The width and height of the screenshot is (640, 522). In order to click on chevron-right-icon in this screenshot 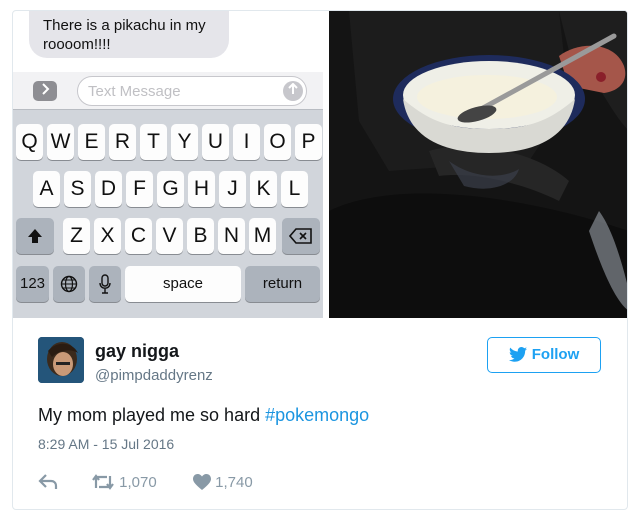, I will do `click(46, 89)`.